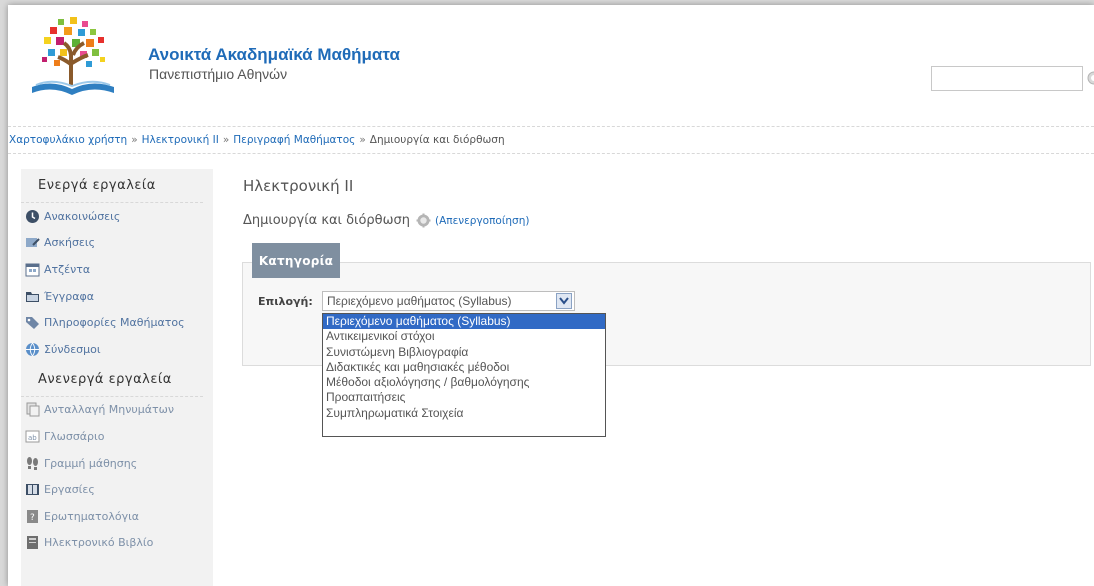 The width and height of the screenshot is (1094, 586). What do you see at coordinates (68, 140) in the screenshot?
I see `breadcrumb-item-portfolio: Χαρτοφυλάκιο χρήστη` at bounding box center [68, 140].